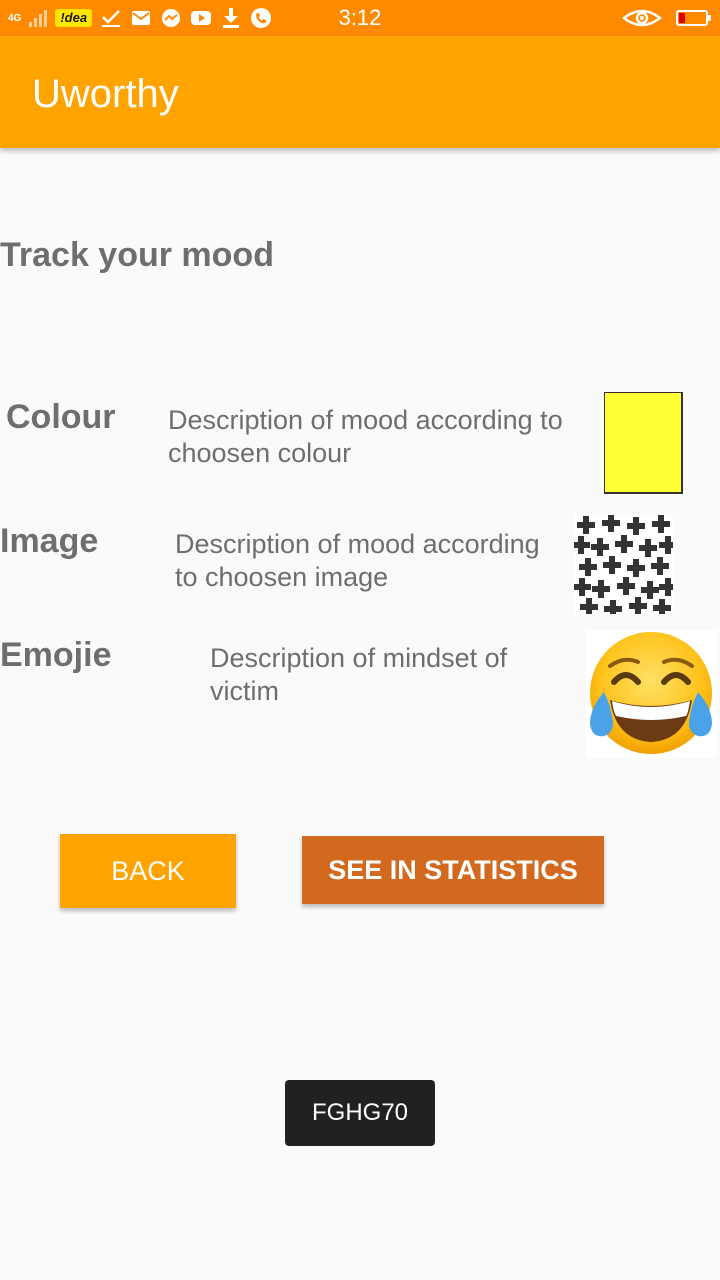  Describe the element at coordinates (49, 541) in the screenshot. I see `image-label: Image` at that location.